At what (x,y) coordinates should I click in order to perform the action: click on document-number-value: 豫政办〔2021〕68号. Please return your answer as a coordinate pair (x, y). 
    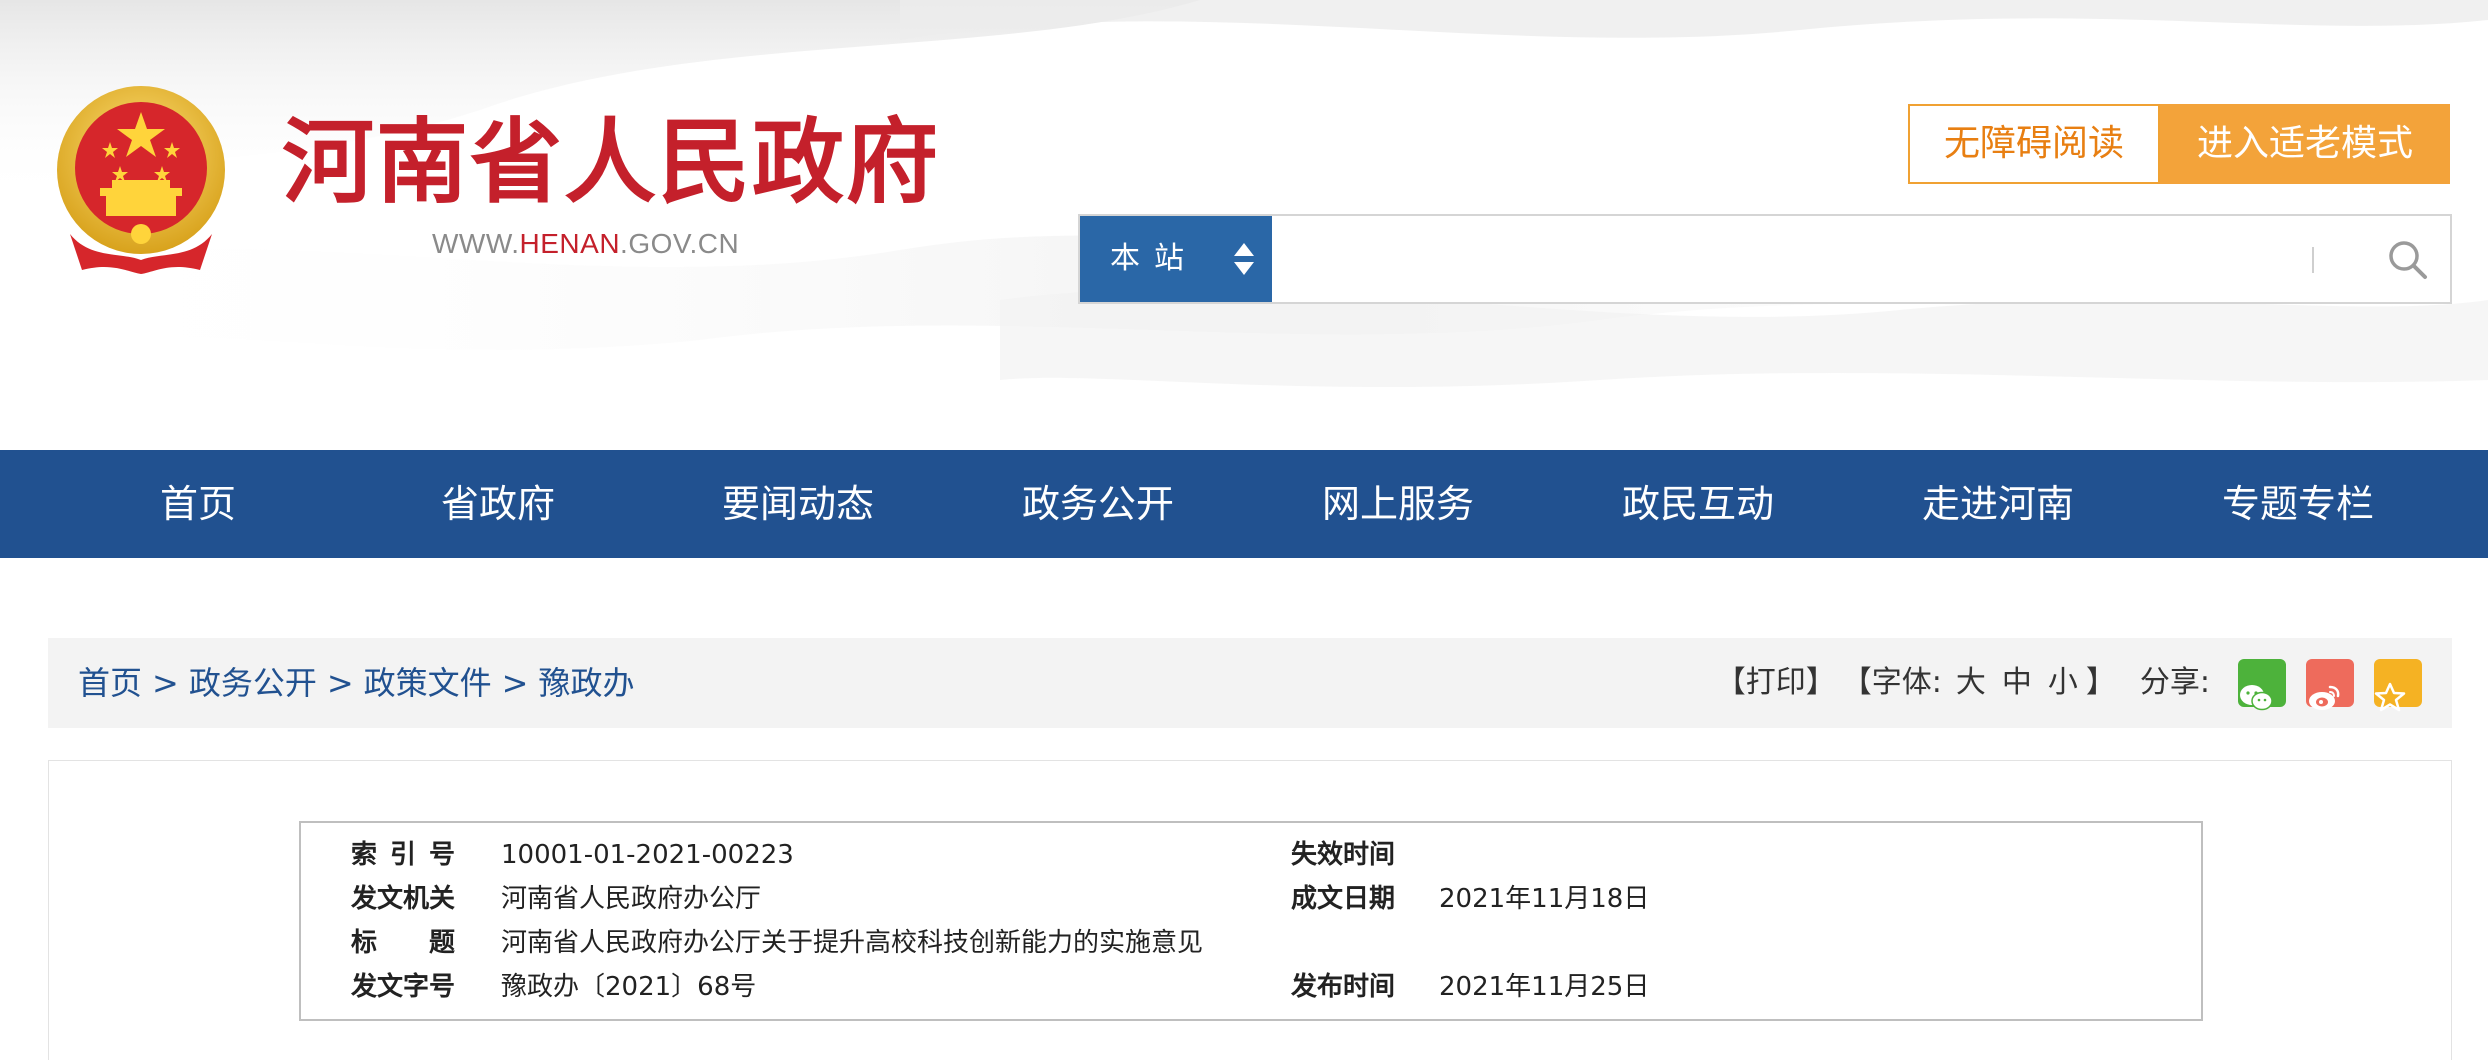
    Looking at the image, I should click on (629, 987).